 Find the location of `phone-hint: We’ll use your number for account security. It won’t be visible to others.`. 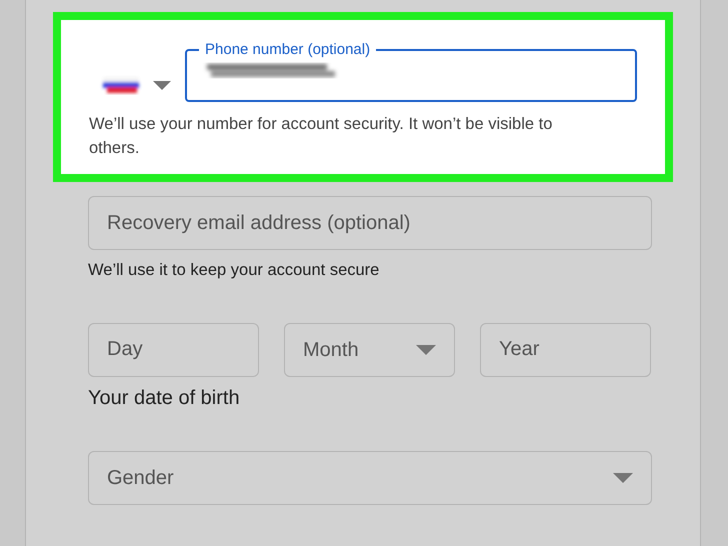

phone-hint: We’ll use your number for account security. It won’t be visible to others. is located at coordinates (321, 136).